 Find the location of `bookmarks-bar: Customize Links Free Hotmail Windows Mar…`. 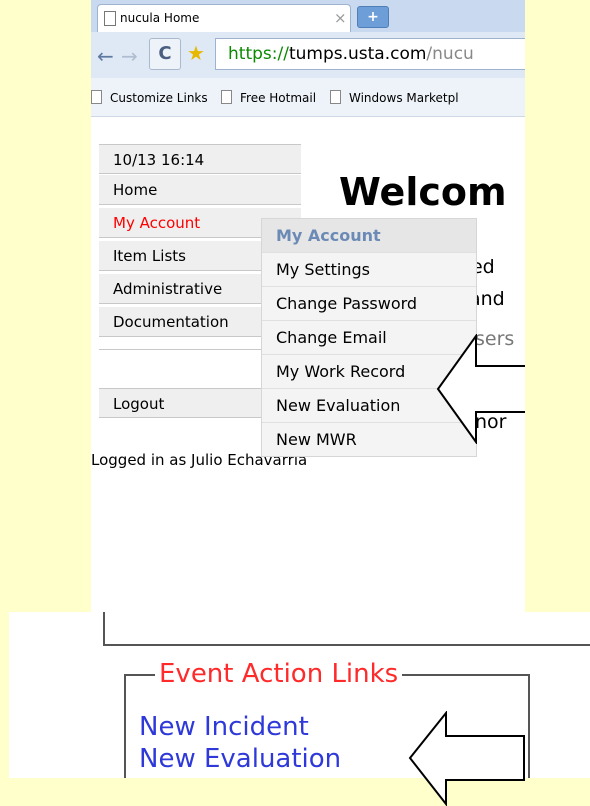

bookmarks-bar: Customize Links Free Hotmail Windows Mar… is located at coordinates (308, 97).